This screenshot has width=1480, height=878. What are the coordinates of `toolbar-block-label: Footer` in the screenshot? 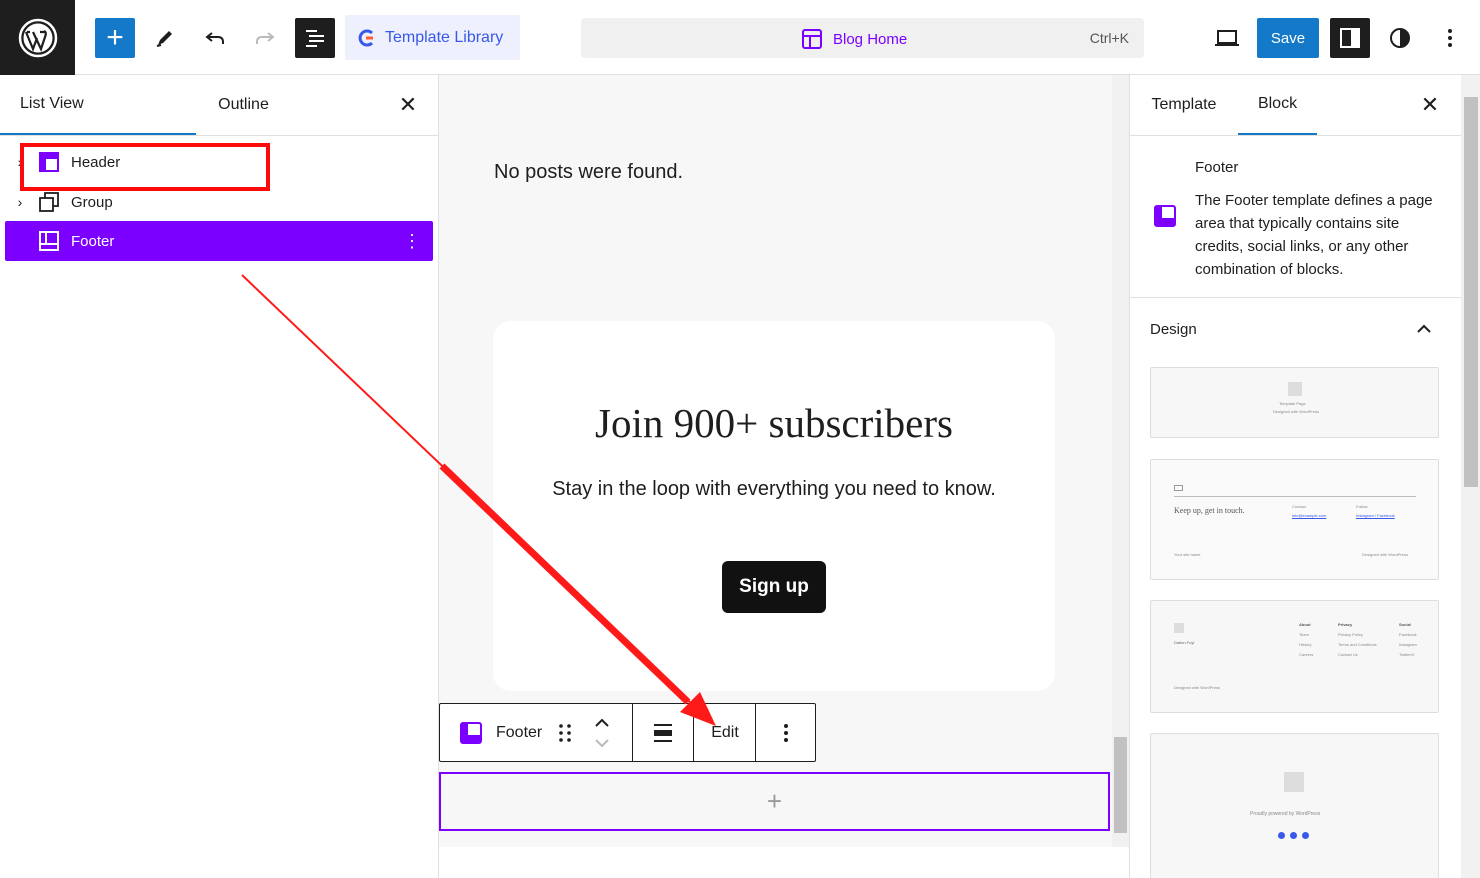 It's located at (519, 732).